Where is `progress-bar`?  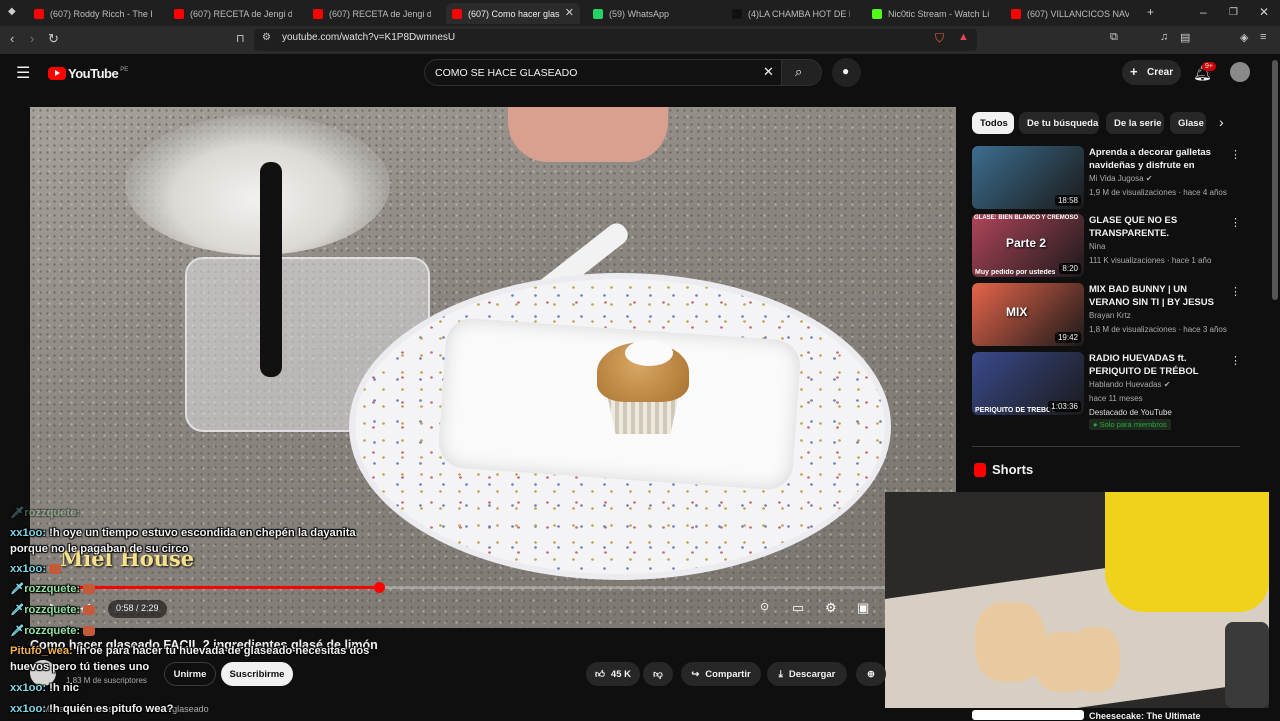
progress-bar is located at coordinates (470, 587).